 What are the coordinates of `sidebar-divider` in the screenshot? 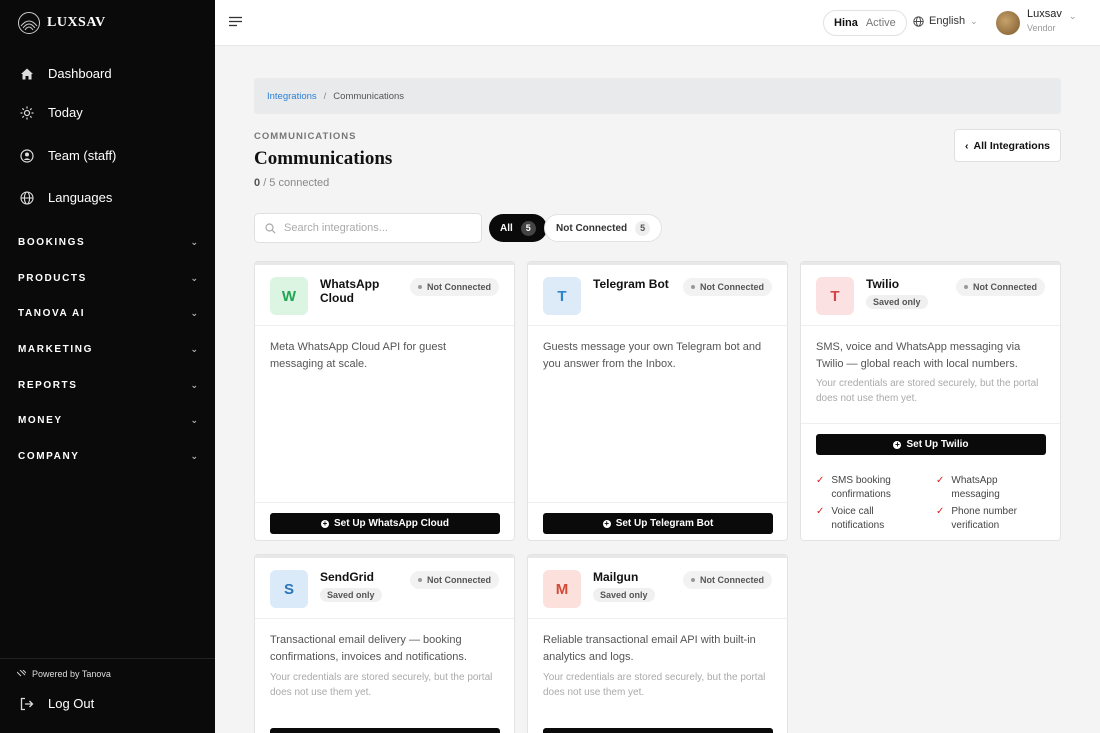 It's located at (107, 658).